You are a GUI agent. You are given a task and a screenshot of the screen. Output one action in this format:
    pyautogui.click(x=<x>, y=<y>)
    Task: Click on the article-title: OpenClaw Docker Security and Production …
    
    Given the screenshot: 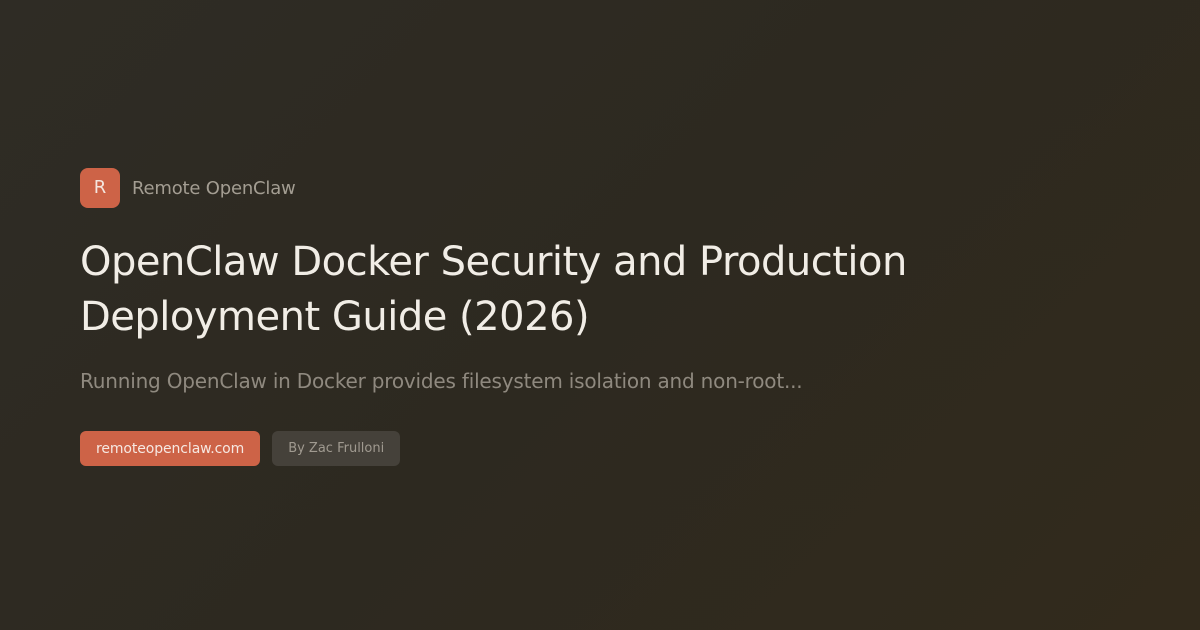 What is the action you would take?
    pyautogui.click(x=493, y=289)
    